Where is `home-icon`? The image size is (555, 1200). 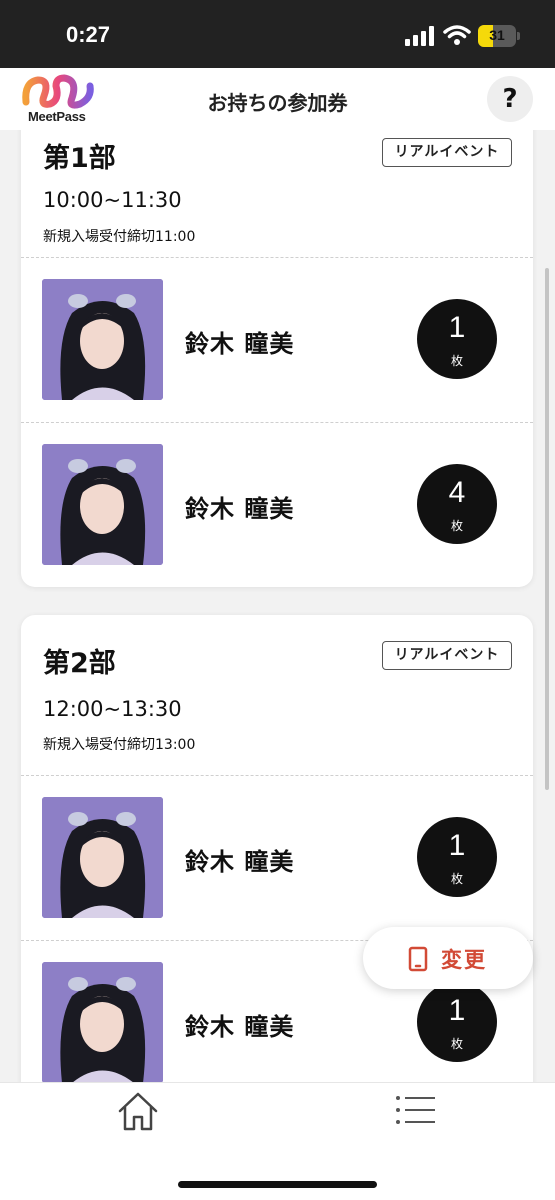
home-icon is located at coordinates (138, 1111).